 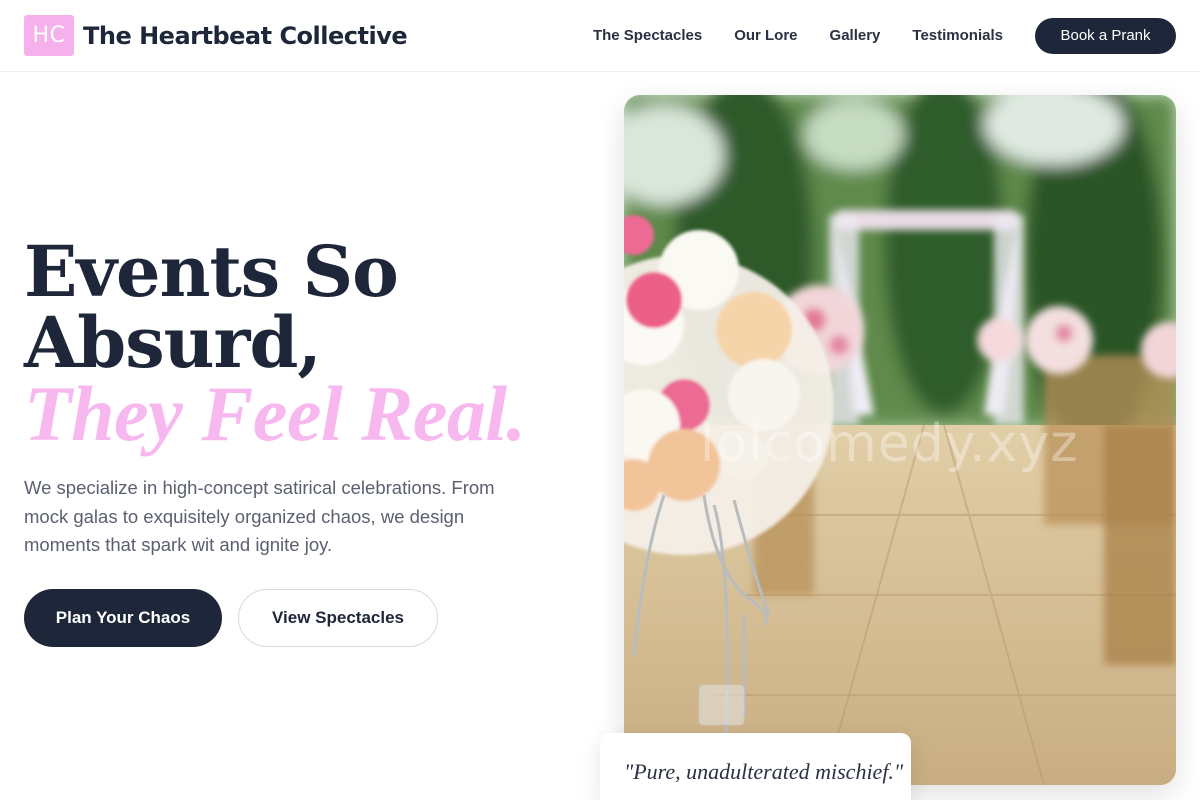 What do you see at coordinates (123, 618) in the screenshot?
I see `plan-your-chaos-button: Plan Your Chaos` at bounding box center [123, 618].